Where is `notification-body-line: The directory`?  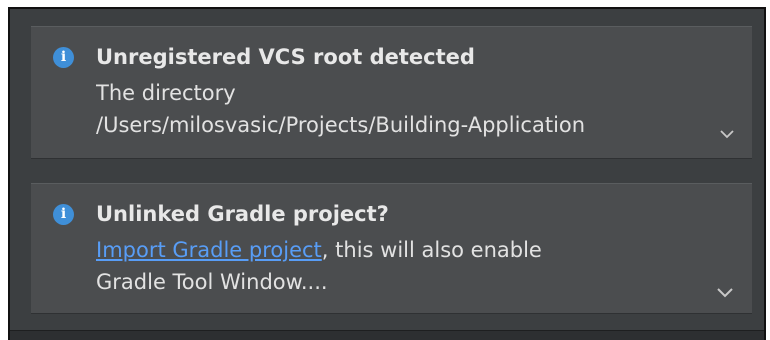 notification-body-line: The directory is located at coordinates (166, 93).